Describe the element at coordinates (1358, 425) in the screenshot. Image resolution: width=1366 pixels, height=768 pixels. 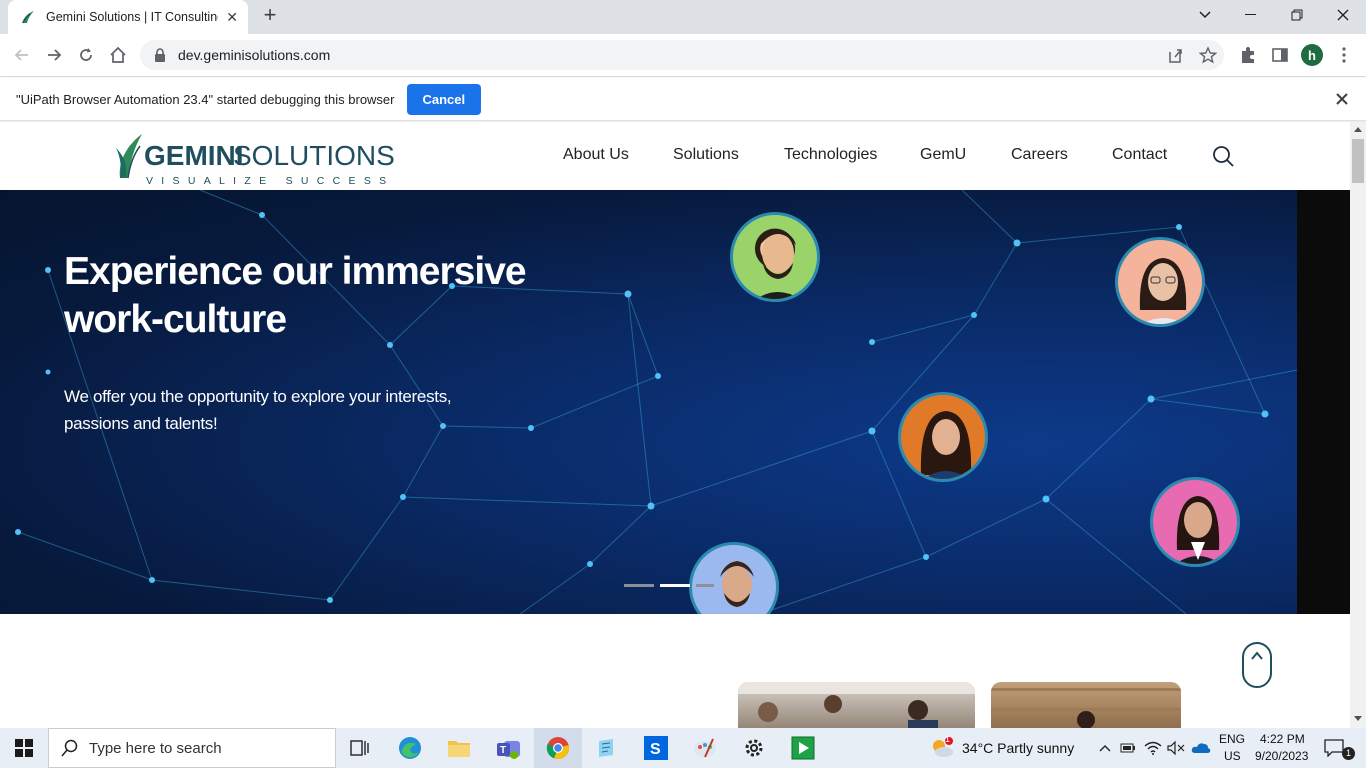
I see `page-scrollbar` at that location.